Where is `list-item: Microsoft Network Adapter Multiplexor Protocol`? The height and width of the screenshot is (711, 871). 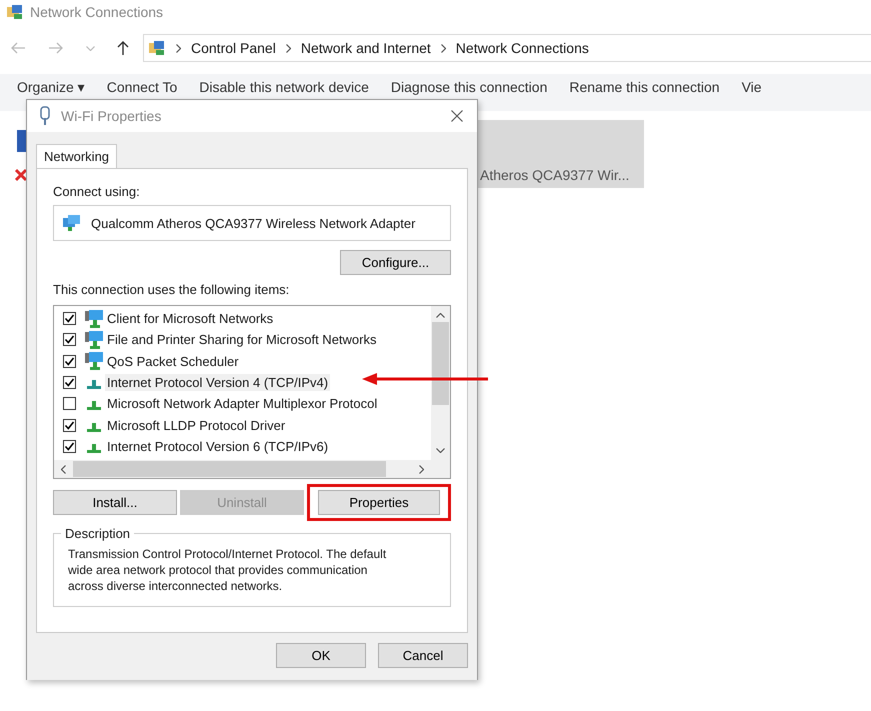
list-item: Microsoft Network Adapter Multiplexor Protocol is located at coordinates (242, 403).